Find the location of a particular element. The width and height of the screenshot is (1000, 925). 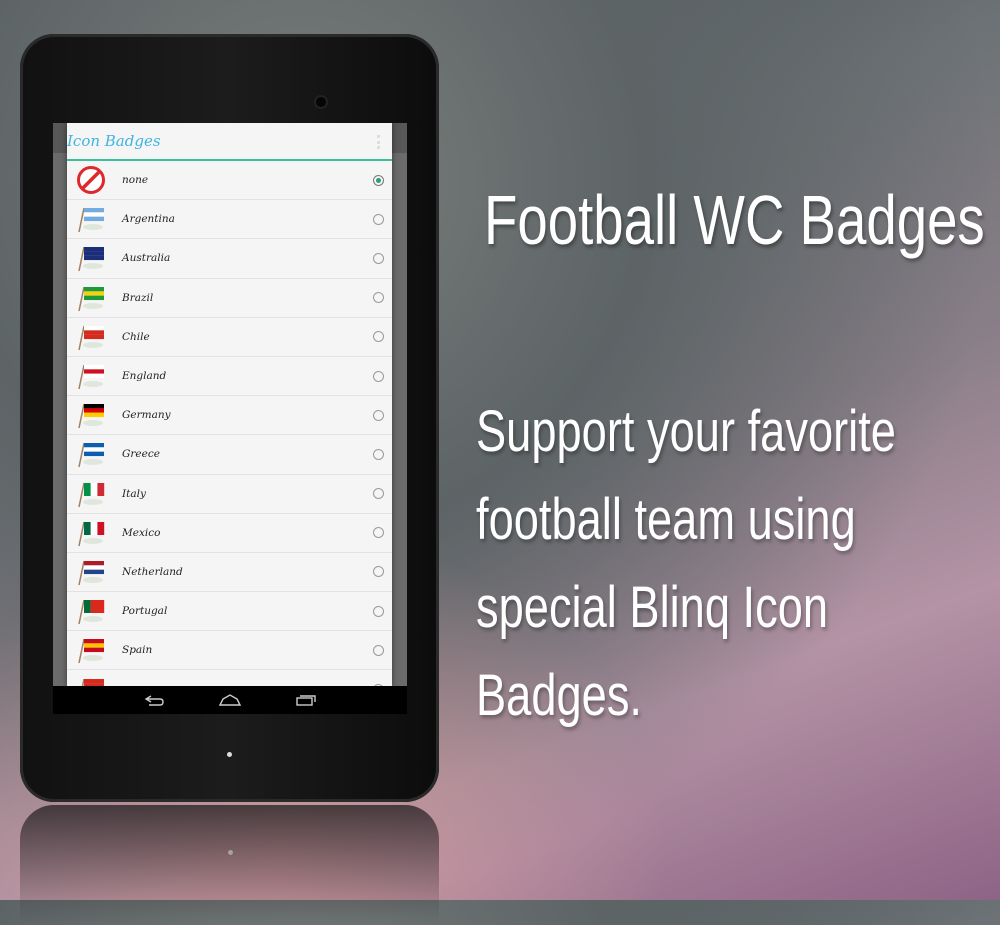

list-item-label: Brazil is located at coordinates (138, 297).